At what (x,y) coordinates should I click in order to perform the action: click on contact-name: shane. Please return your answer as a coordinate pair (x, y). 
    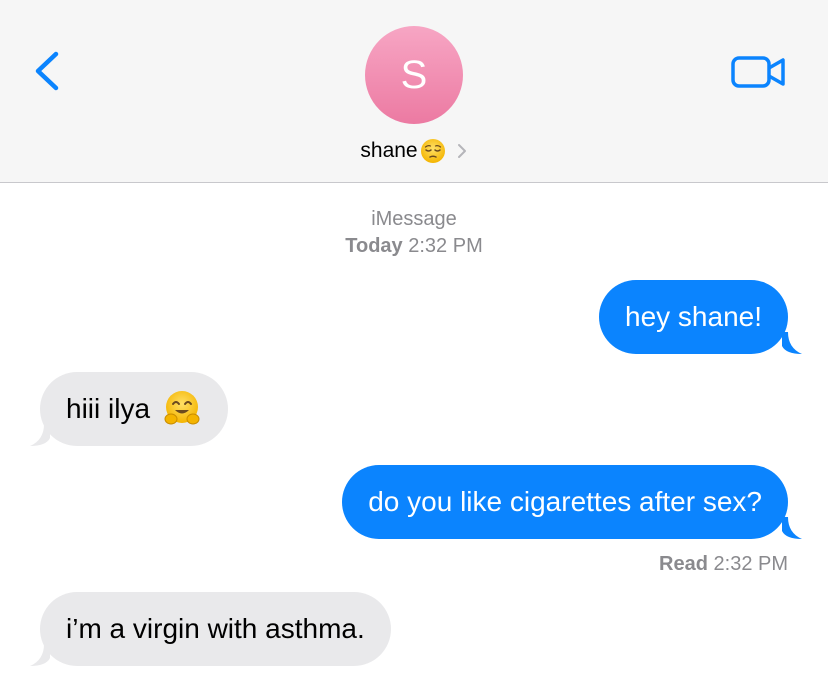
    Looking at the image, I should click on (389, 150).